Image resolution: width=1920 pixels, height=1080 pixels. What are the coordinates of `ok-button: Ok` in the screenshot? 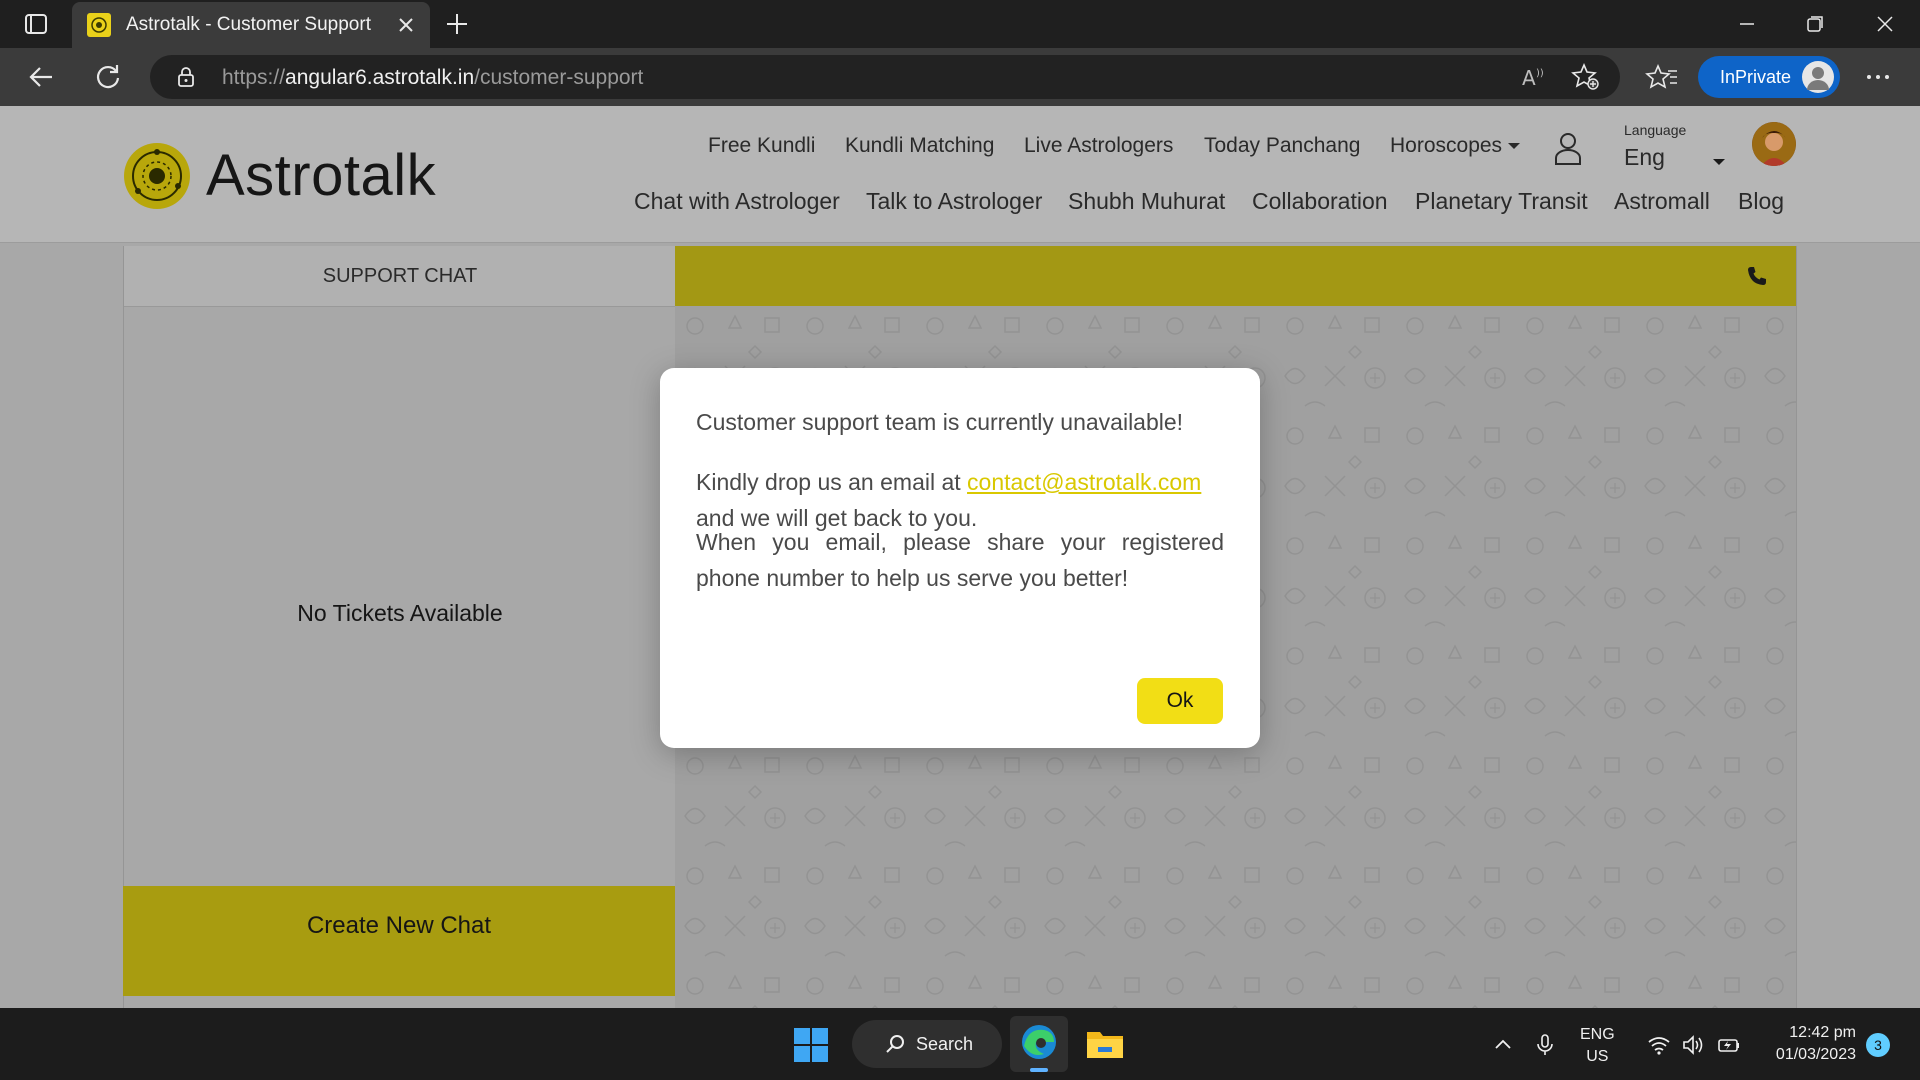 It's located at (1180, 701).